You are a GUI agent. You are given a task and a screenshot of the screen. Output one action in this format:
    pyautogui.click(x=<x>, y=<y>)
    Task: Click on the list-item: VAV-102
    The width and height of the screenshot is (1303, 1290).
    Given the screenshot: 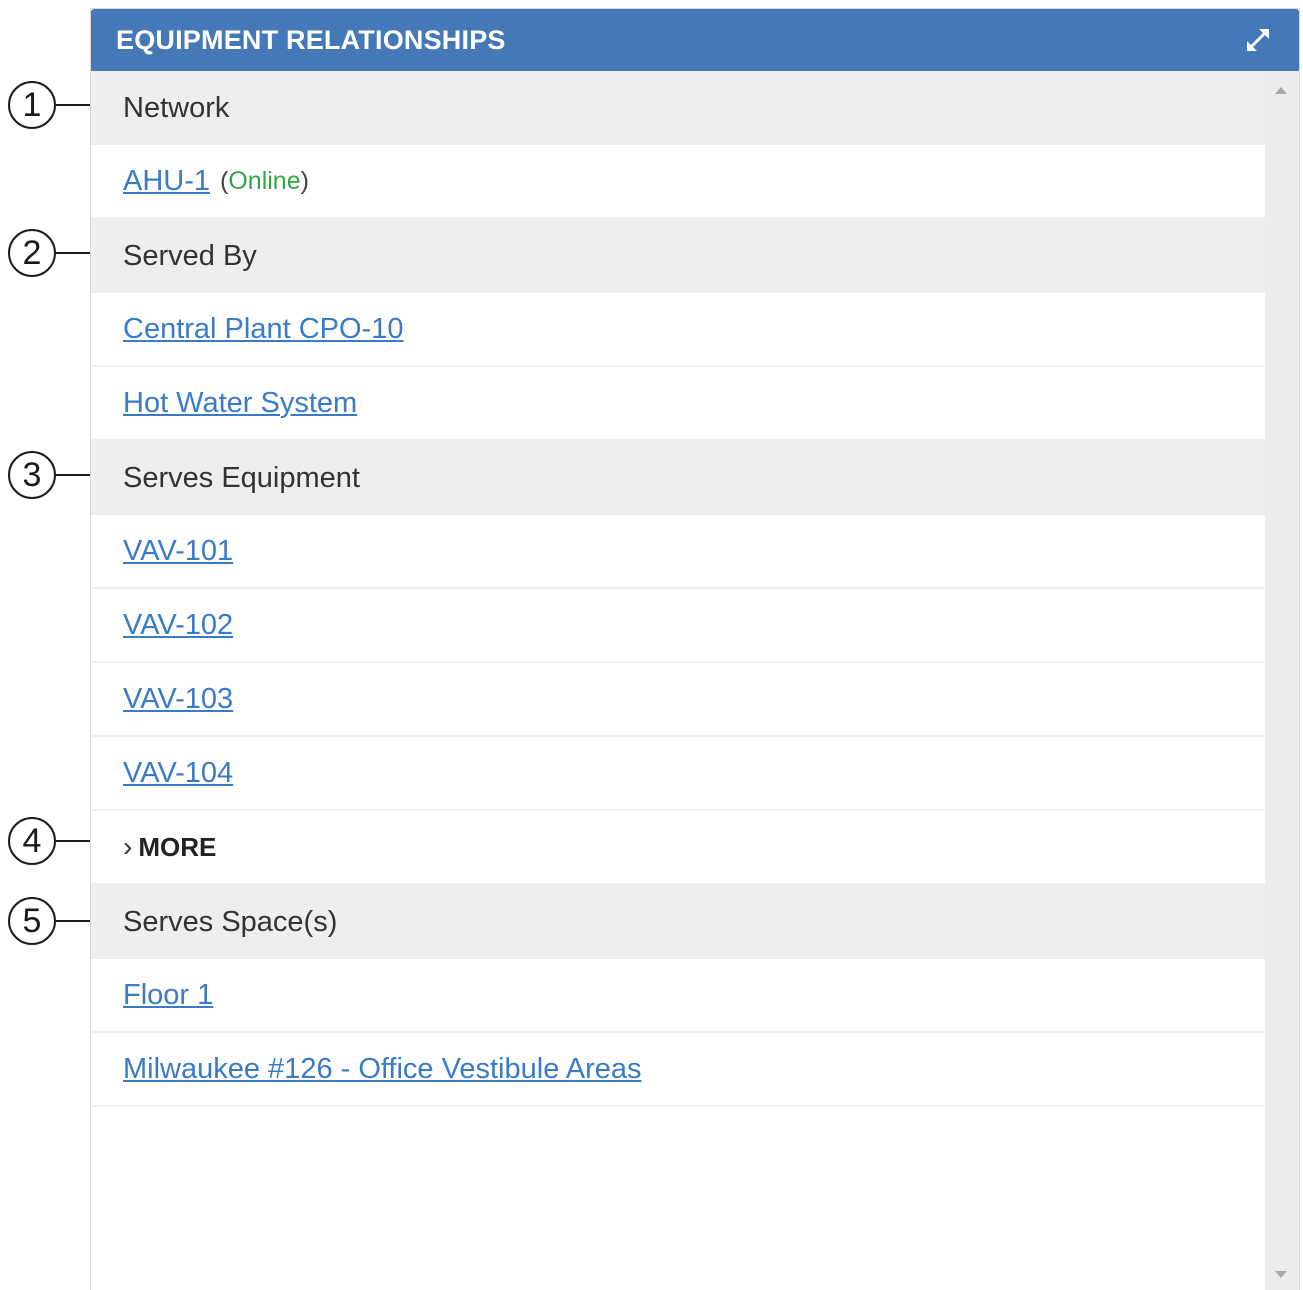 What is the action you would take?
    pyautogui.click(x=678, y=626)
    